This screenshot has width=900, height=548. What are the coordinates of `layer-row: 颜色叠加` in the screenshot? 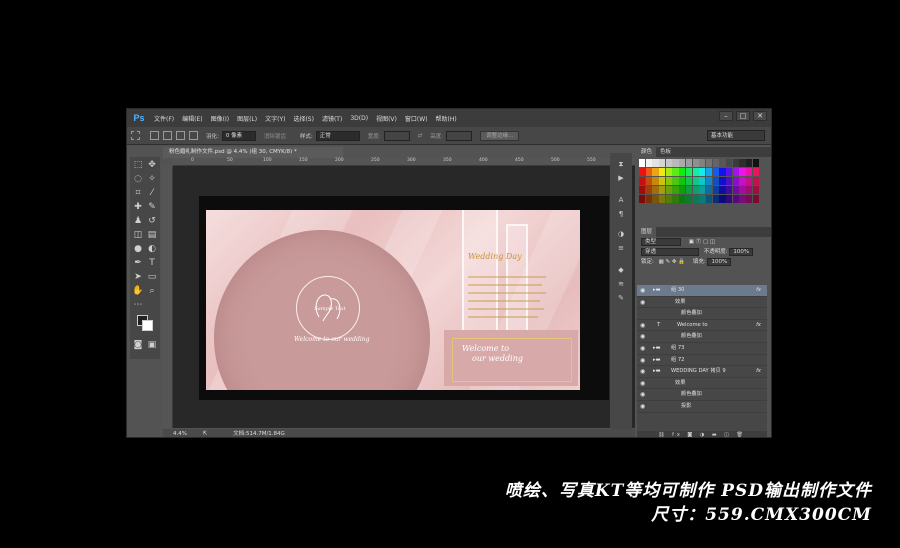 It's located at (702, 314).